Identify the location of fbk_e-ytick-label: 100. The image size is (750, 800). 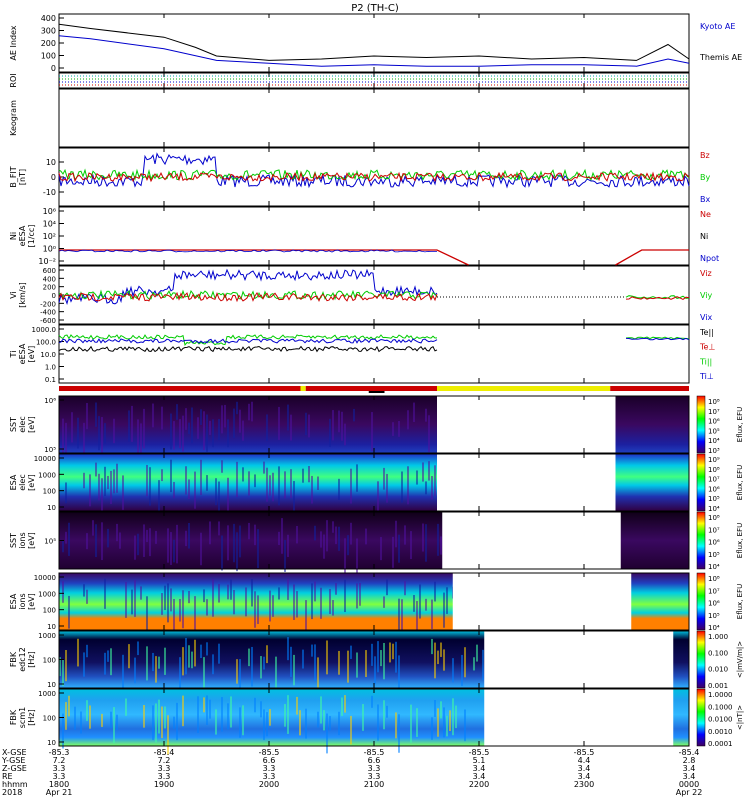
(49, 661).